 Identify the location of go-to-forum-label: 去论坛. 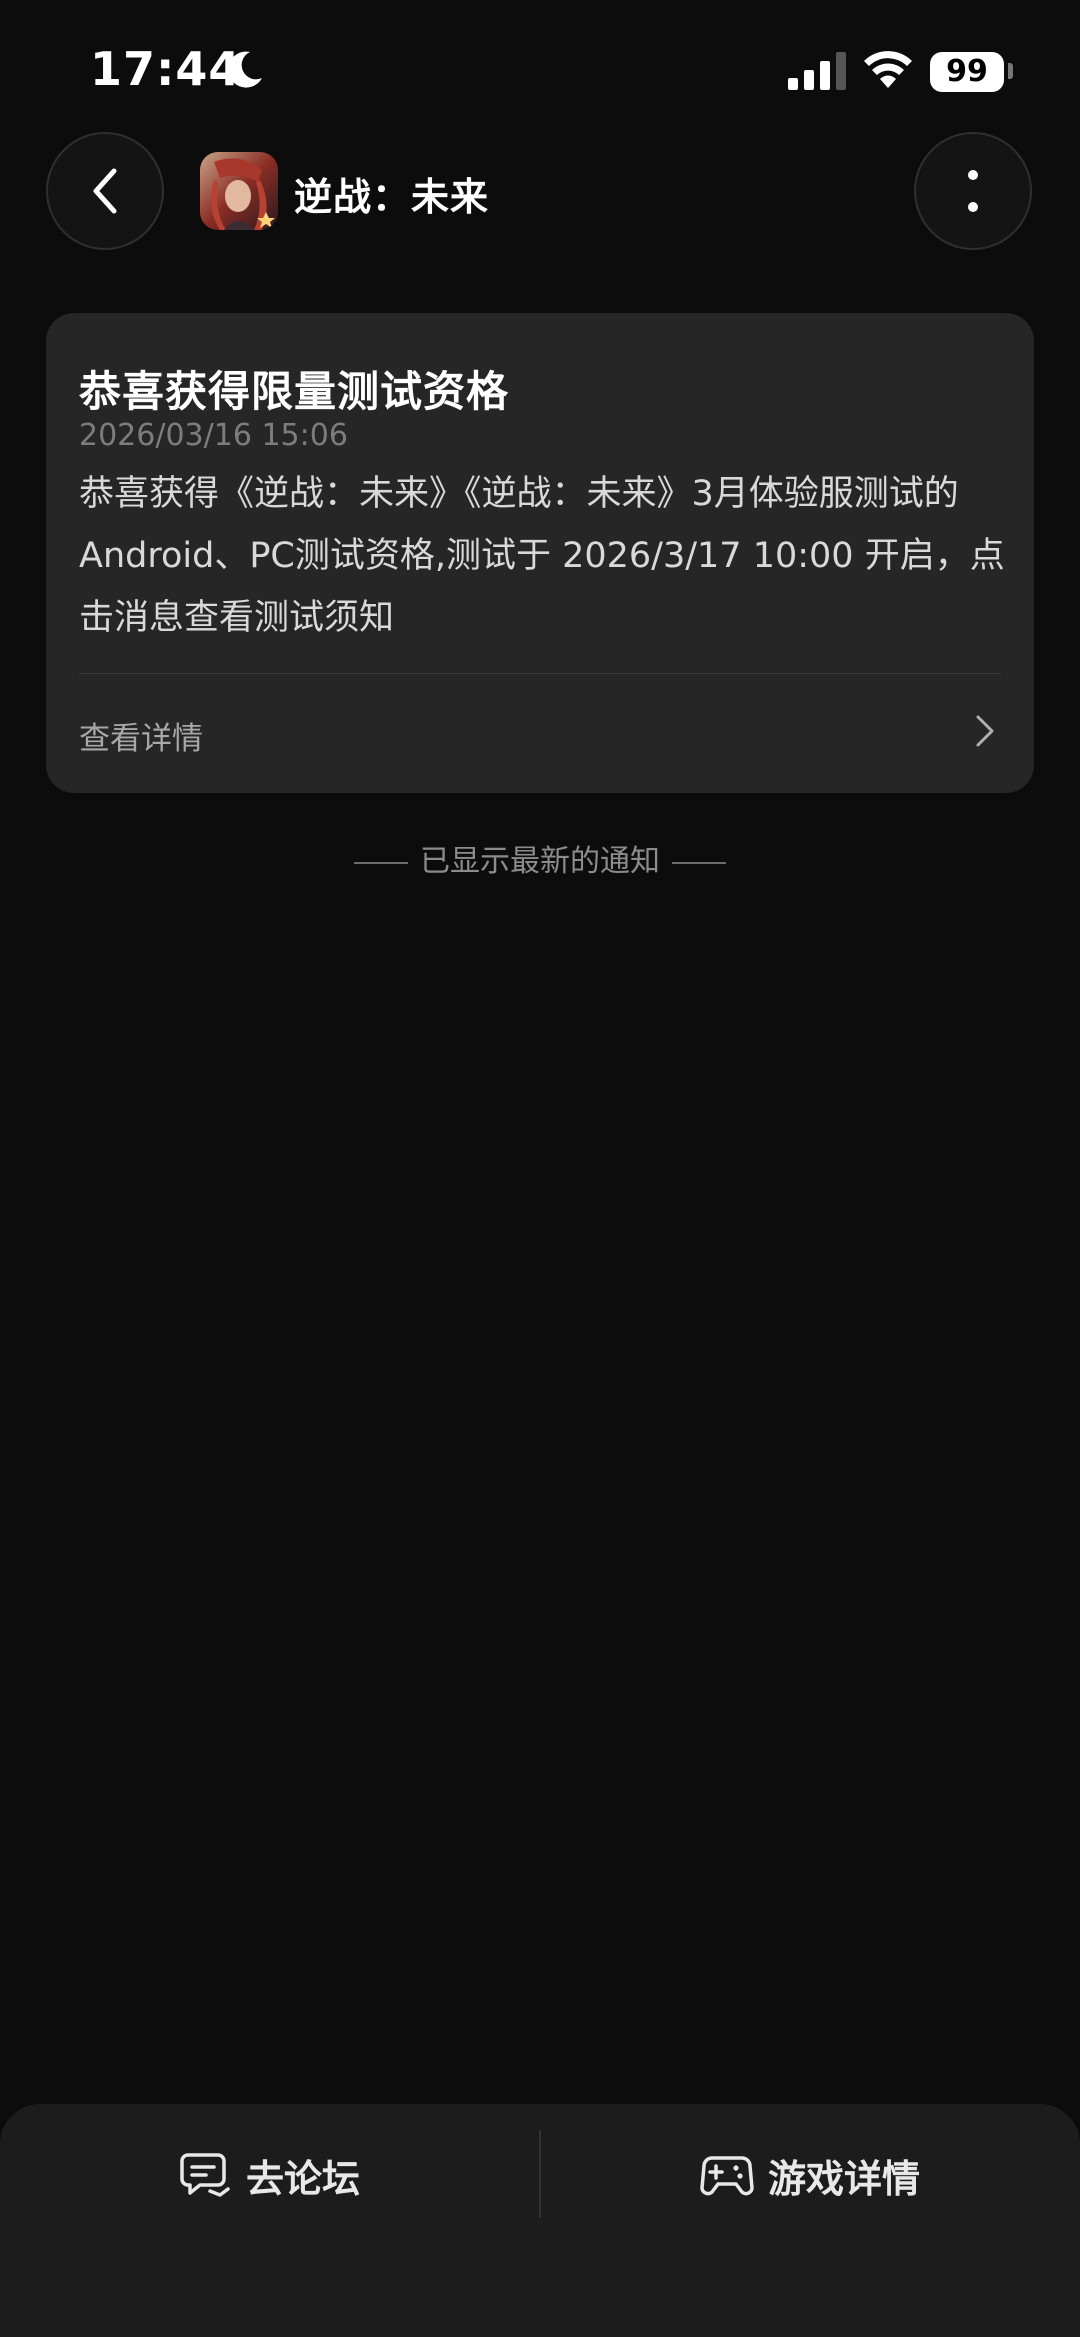
(303, 2178).